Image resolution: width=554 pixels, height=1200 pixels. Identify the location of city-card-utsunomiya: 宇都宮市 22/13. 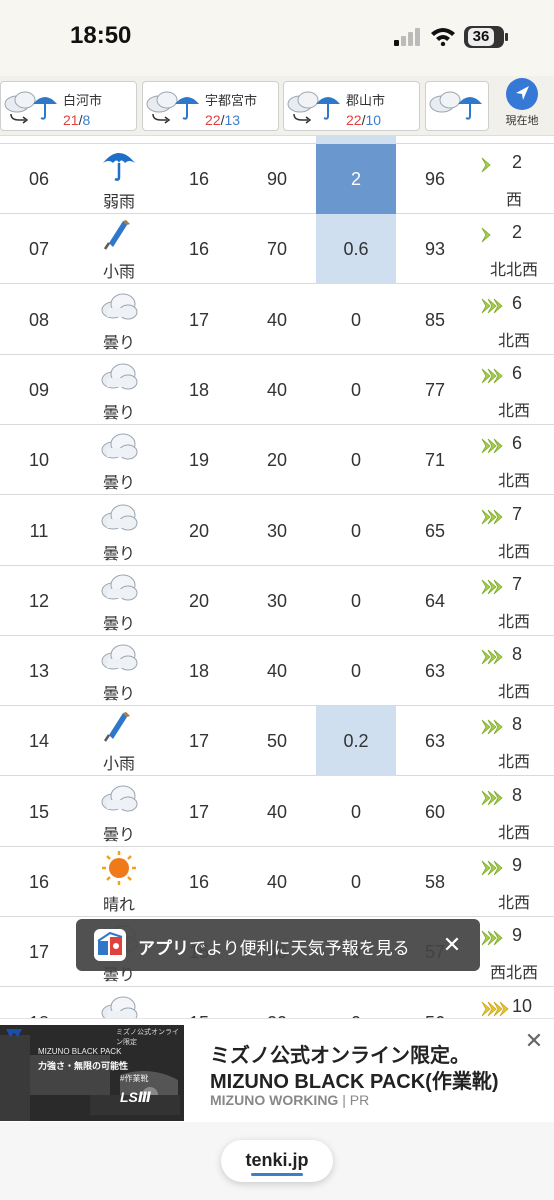
(210, 106).